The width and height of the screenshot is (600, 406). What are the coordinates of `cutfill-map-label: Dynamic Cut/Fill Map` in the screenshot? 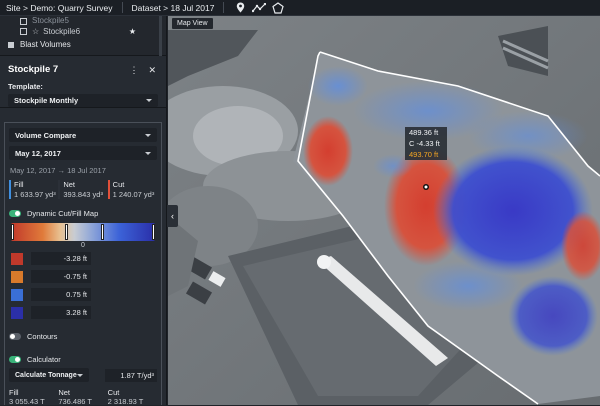 It's located at (63, 213).